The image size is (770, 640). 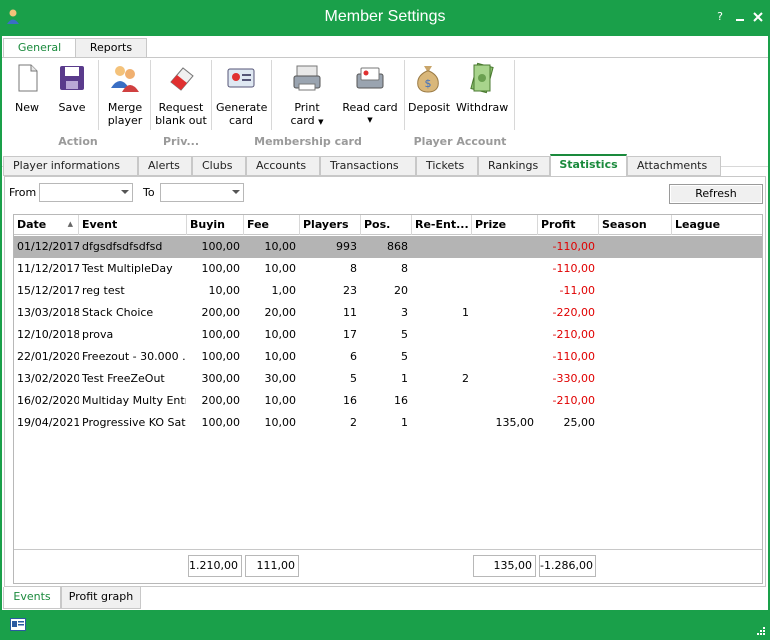 What do you see at coordinates (219, 166) in the screenshot?
I see `tab-clubs: Clubs` at bounding box center [219, 166].